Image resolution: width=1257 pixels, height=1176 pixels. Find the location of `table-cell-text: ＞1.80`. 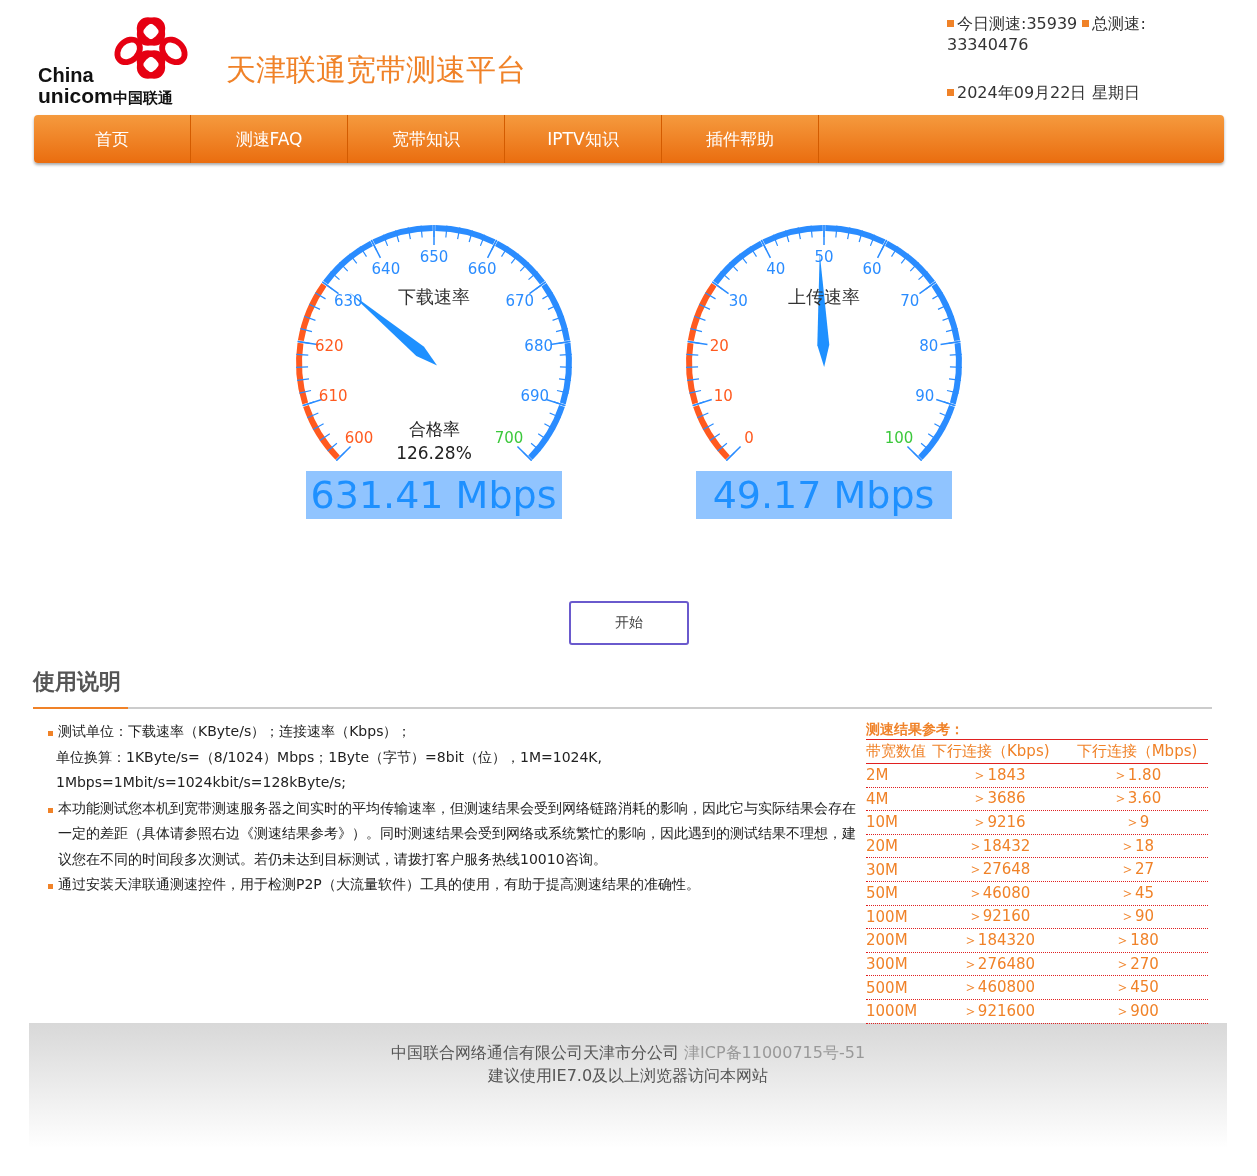

table-cell-text: ＞1.80 is located at coordinates (1137, 775).